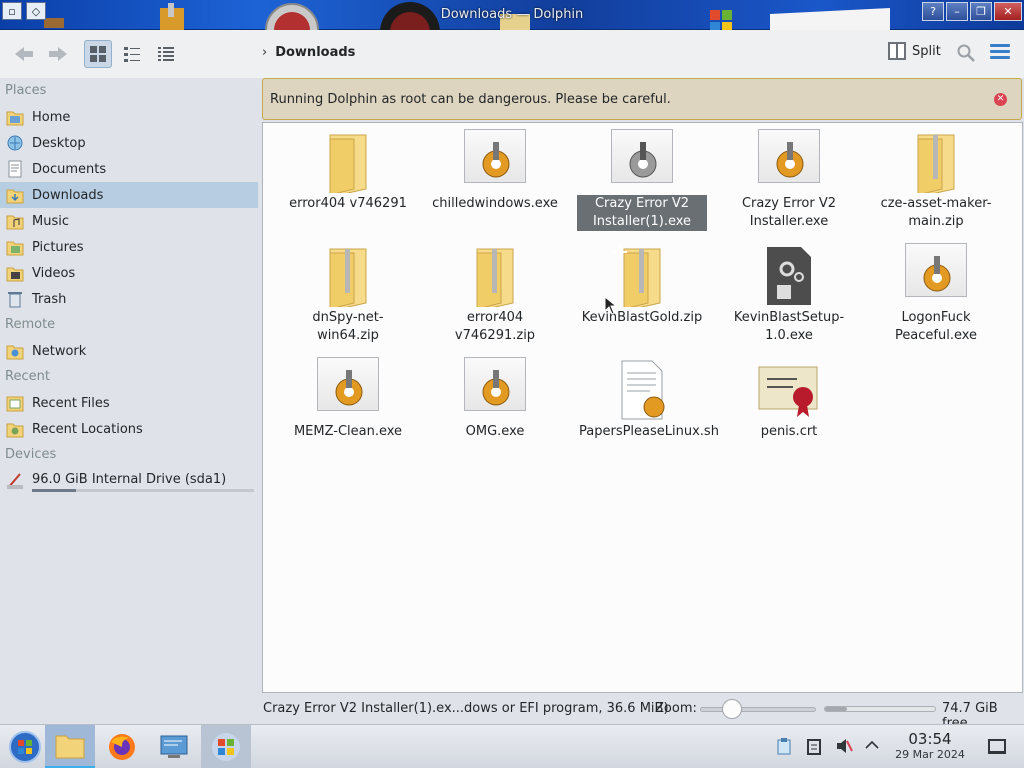 Image resolution: width=1024 pixels, height=768 pixels. I want to click on sidebar-item-label: Trash, so click(49, 299).